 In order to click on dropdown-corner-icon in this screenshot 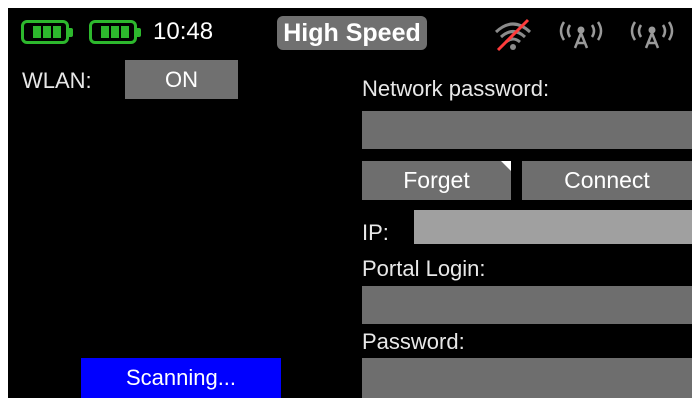, I will do `click(506, 166)`.